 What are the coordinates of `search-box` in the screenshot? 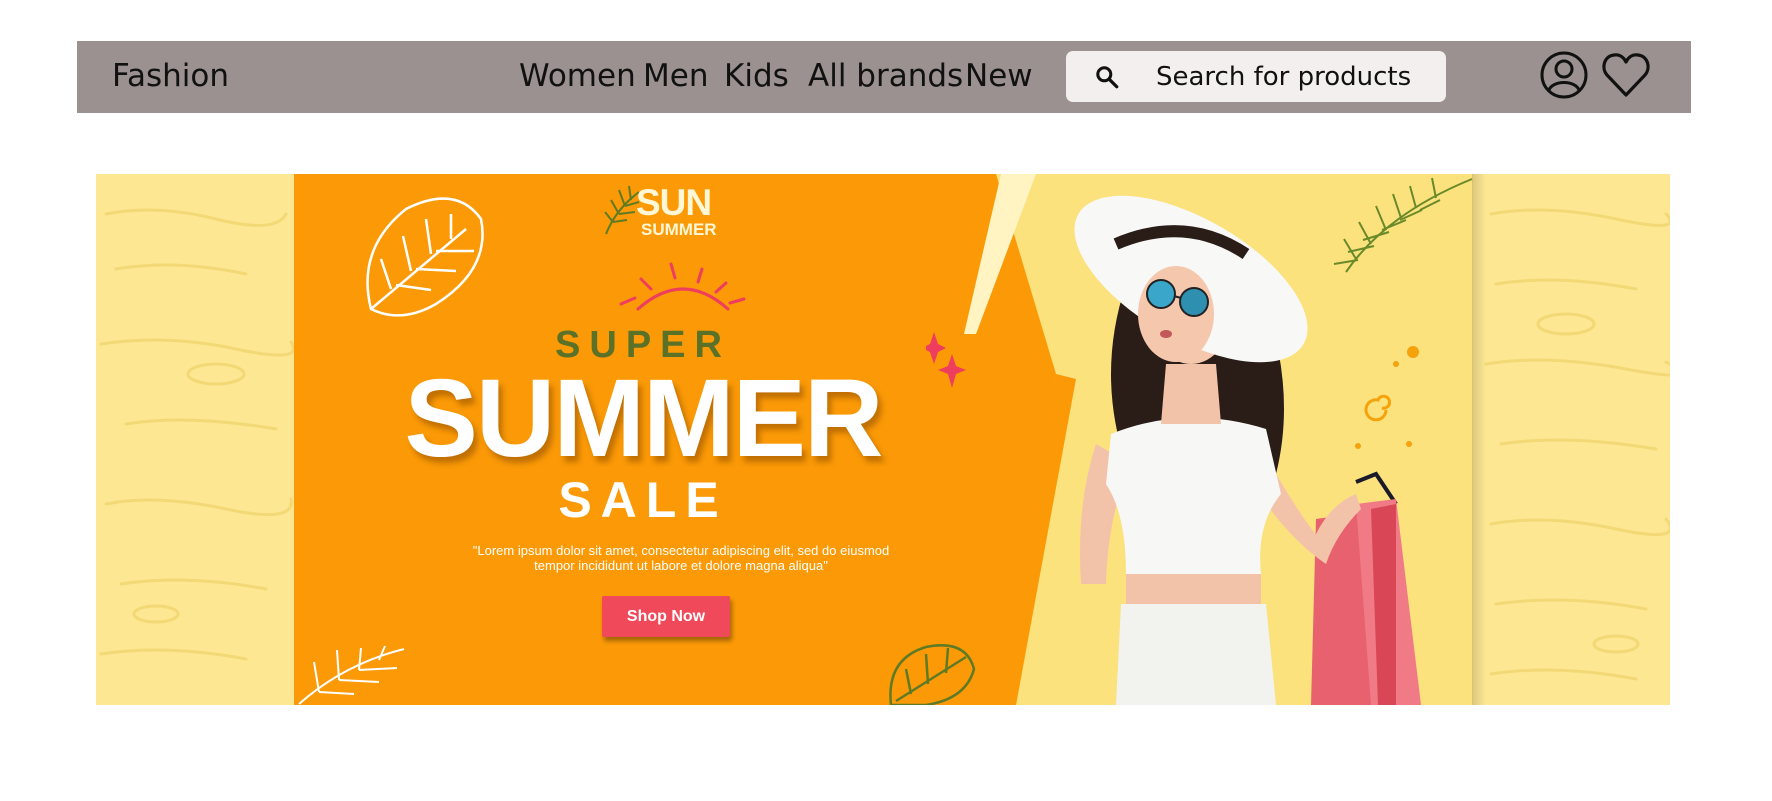 It's located at (1256, 76).